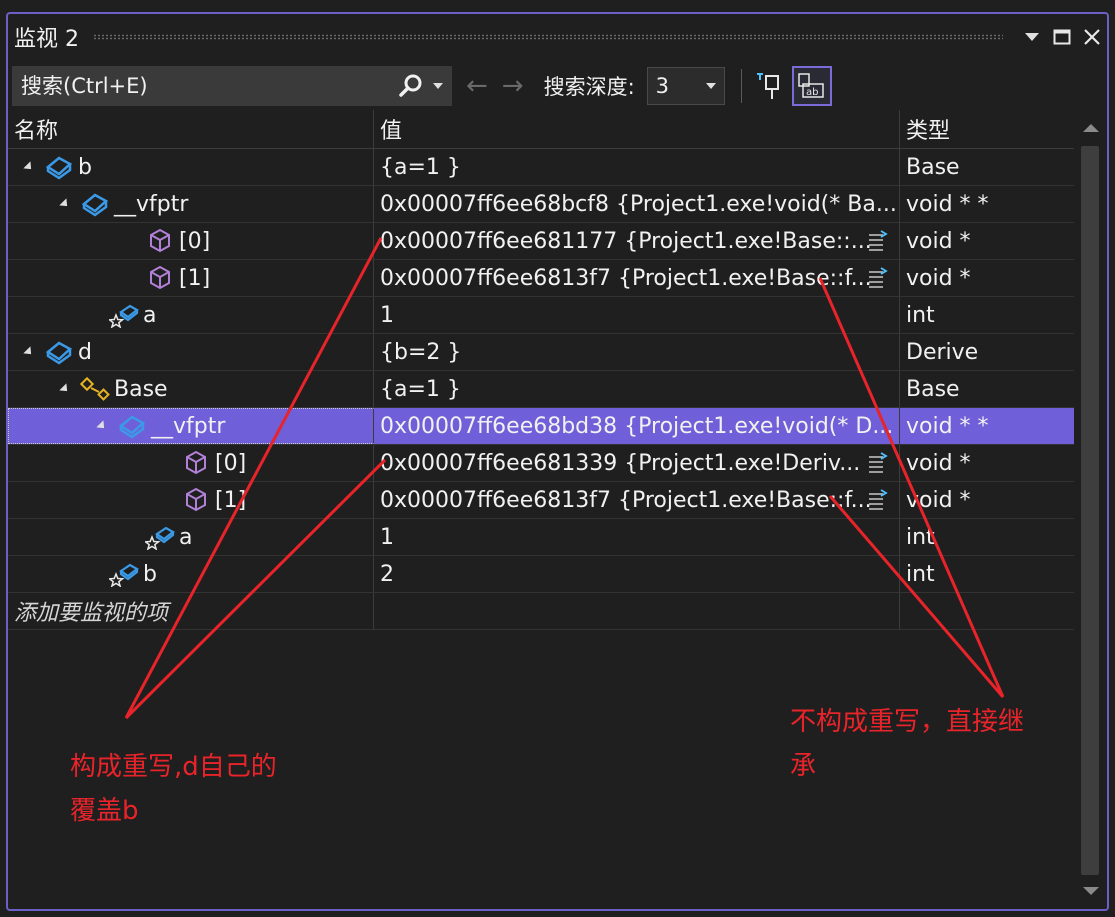  What do you see at coordinates (988, 389) in the screenshot?
I see `type-cell: Base` at bounding box center [988, 389].